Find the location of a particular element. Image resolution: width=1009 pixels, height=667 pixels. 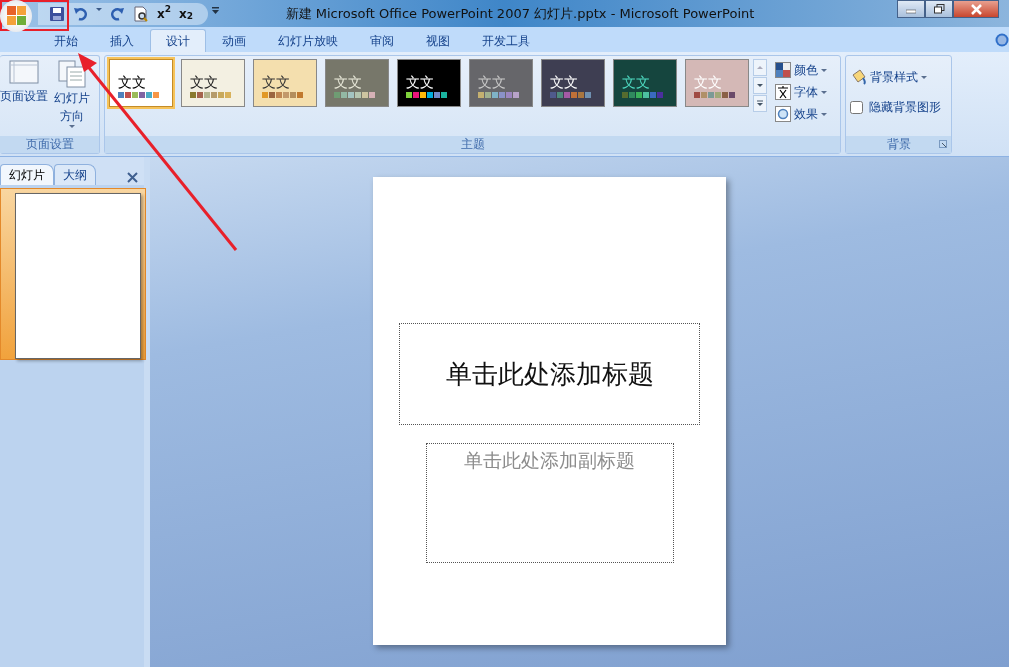

redo-icon is located at coordinates (118, 13).